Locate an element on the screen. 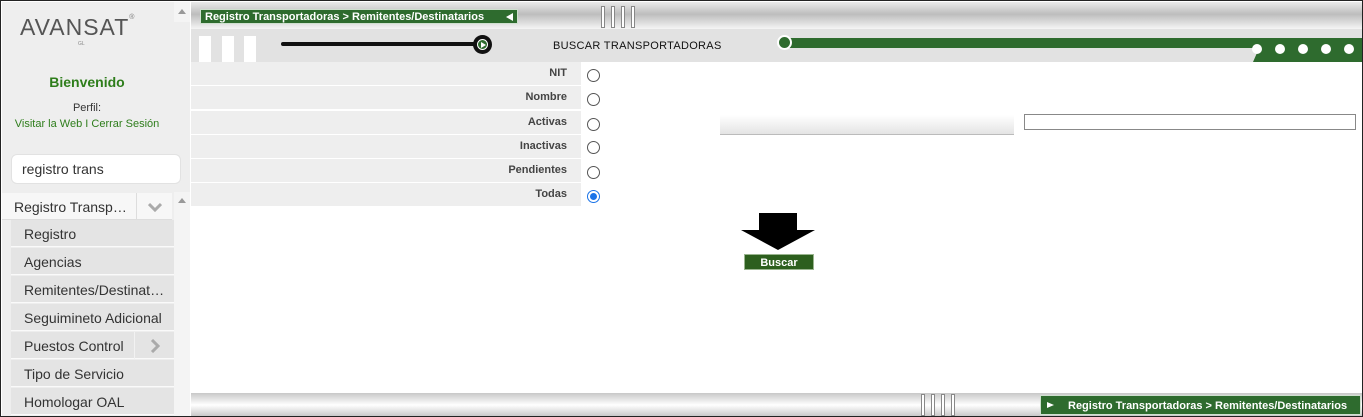 This screenshot has height=417, width=1363. search-button: Buscar is located at coordinates (779, 262).